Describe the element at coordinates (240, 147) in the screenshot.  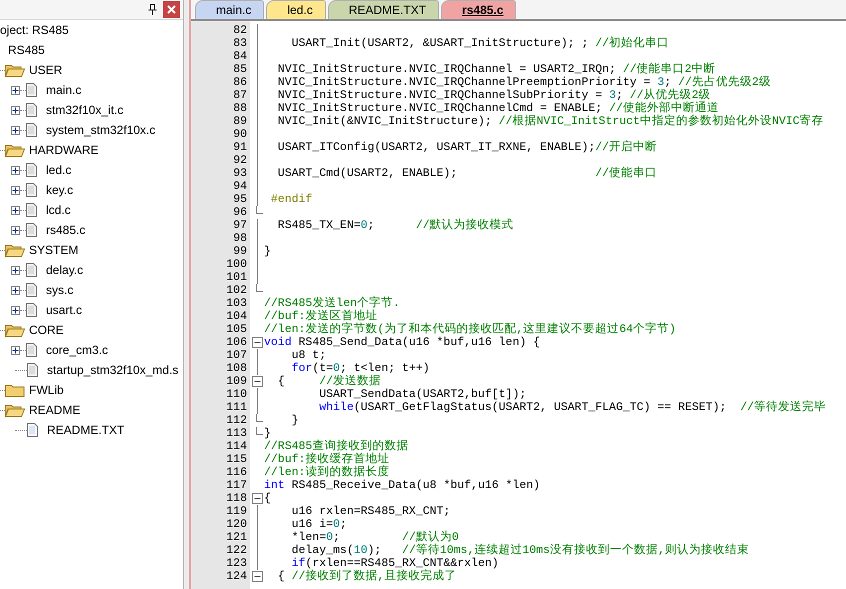
I see `line-number: 91` at that location.